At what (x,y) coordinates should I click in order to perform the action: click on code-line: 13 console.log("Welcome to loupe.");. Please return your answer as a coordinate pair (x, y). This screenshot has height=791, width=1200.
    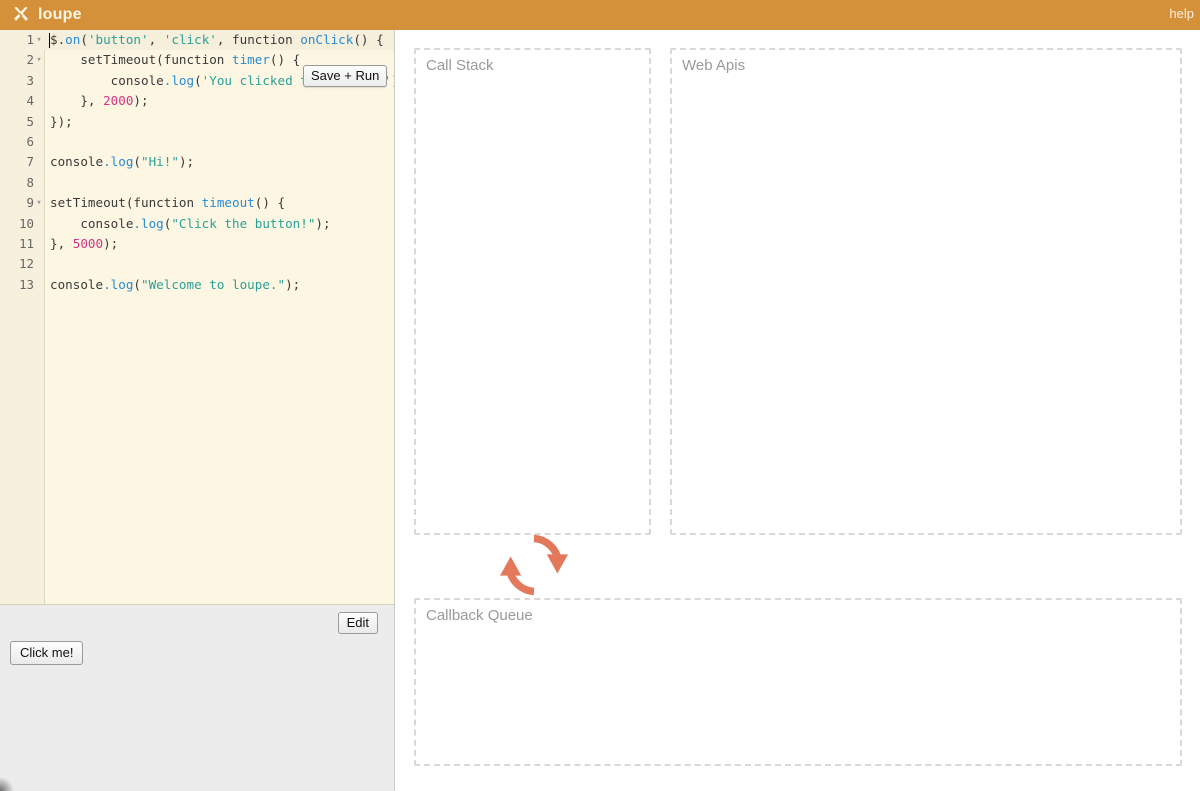
    Looking at the image, I should click on (197, 285).